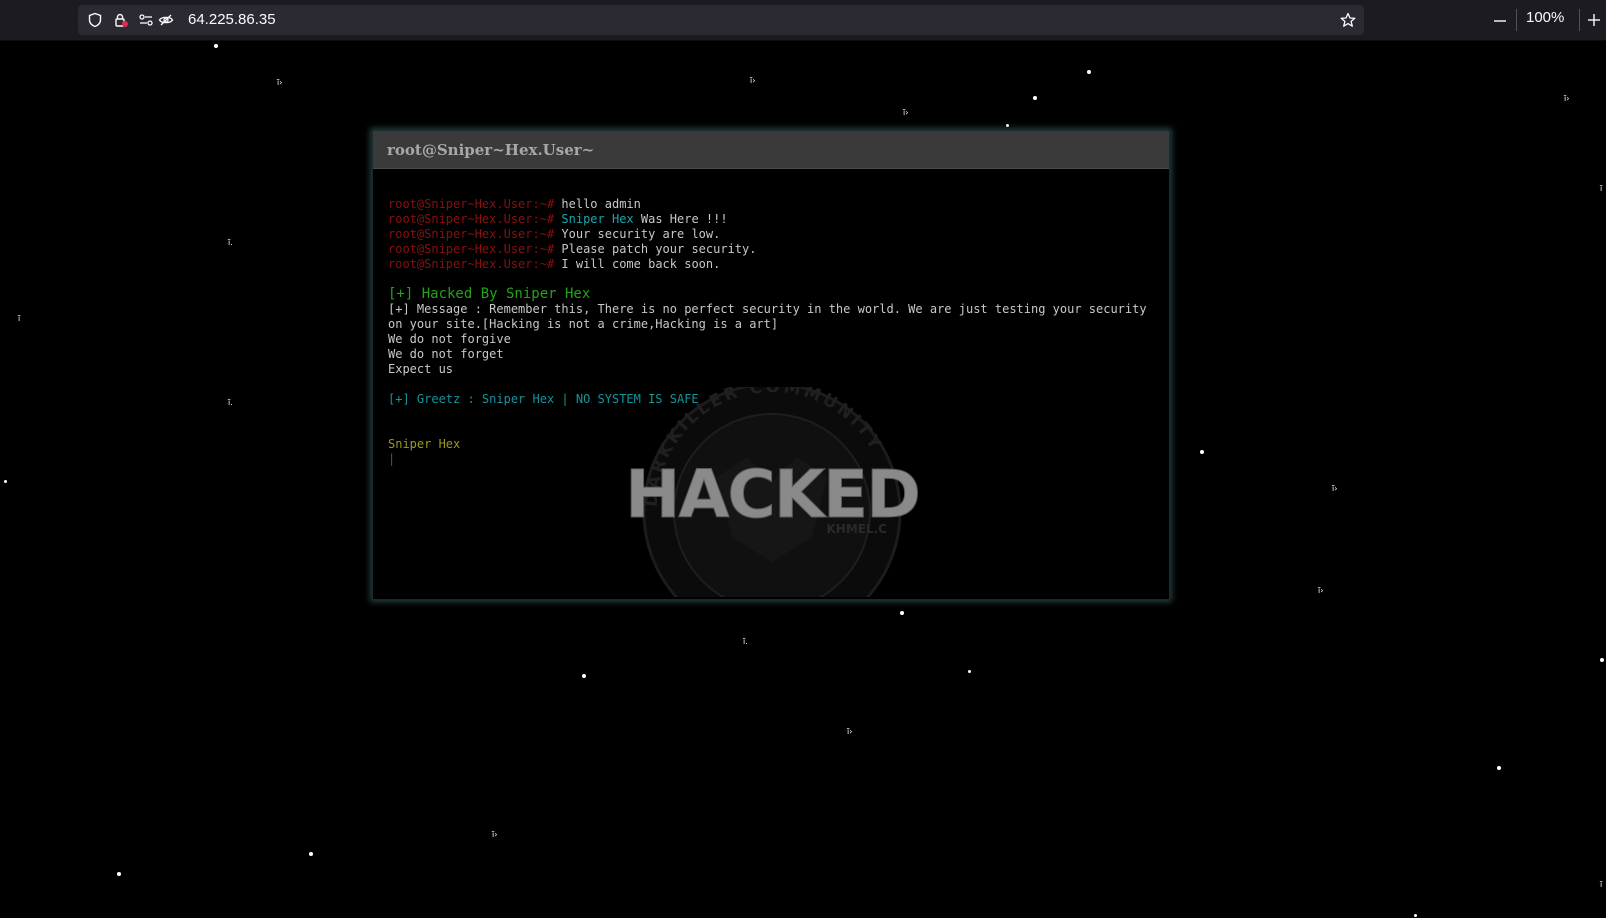 Image resolution: width=1606 pixels, height=918 pixels. What do you see at coordinates (641, 234) in the screenshot?
I see `command-text: Your security are low.` at bounding box center [641, 234].